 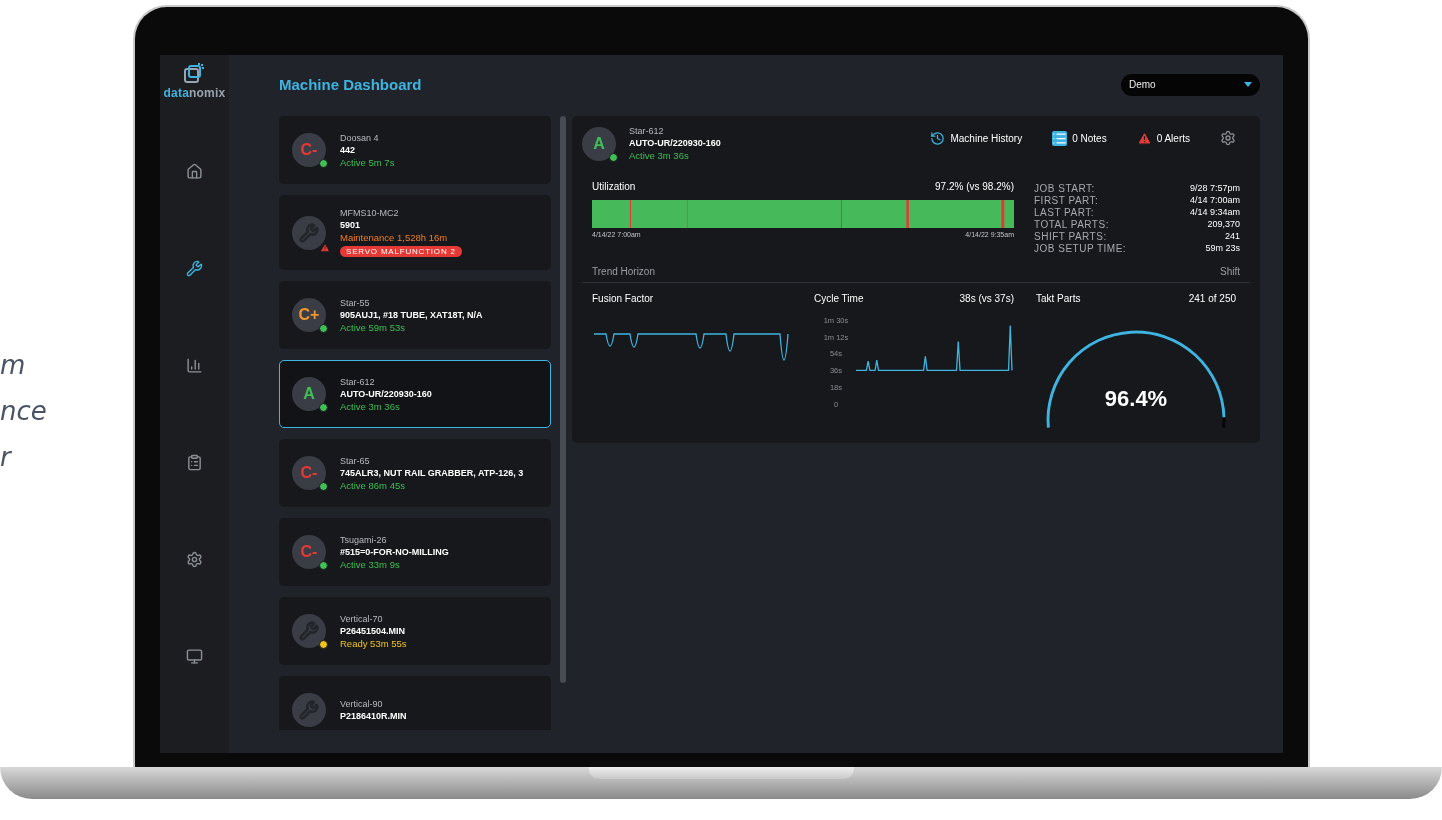 What do you see at coordinates (614, 186) in the screenshot?
I see `utilization-label: Utilization` at bounding box center [614, 186].